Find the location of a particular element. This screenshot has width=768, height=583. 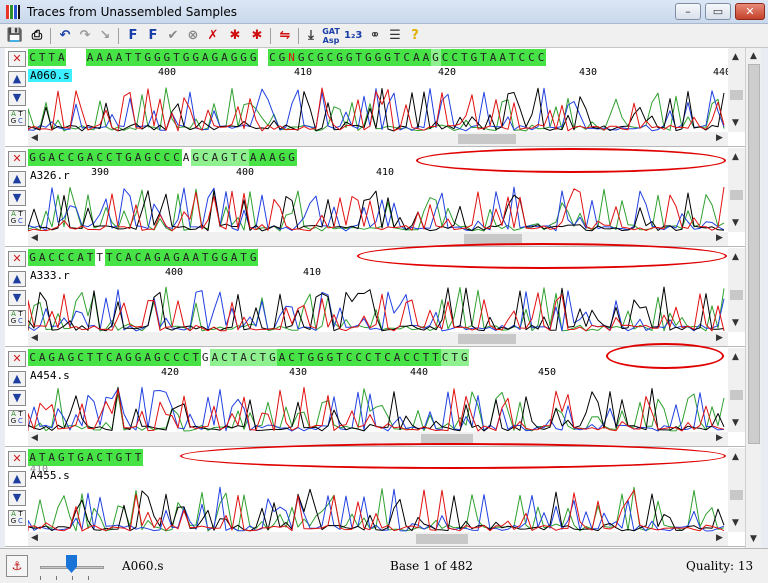

zoom-icon: ⤓ is located at coordinates (311, 36).